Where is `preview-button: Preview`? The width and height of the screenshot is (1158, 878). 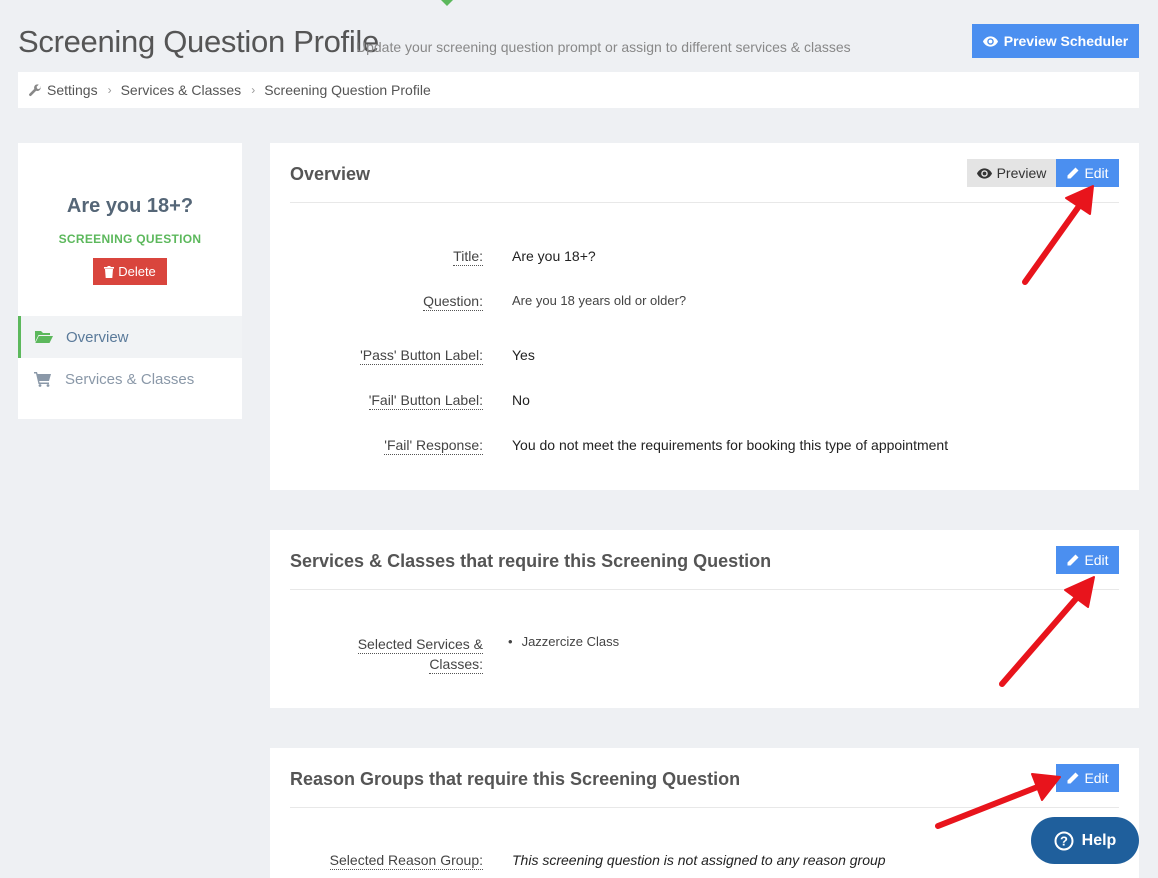 preview-button: Preview is located at coordinates (1011, 173).